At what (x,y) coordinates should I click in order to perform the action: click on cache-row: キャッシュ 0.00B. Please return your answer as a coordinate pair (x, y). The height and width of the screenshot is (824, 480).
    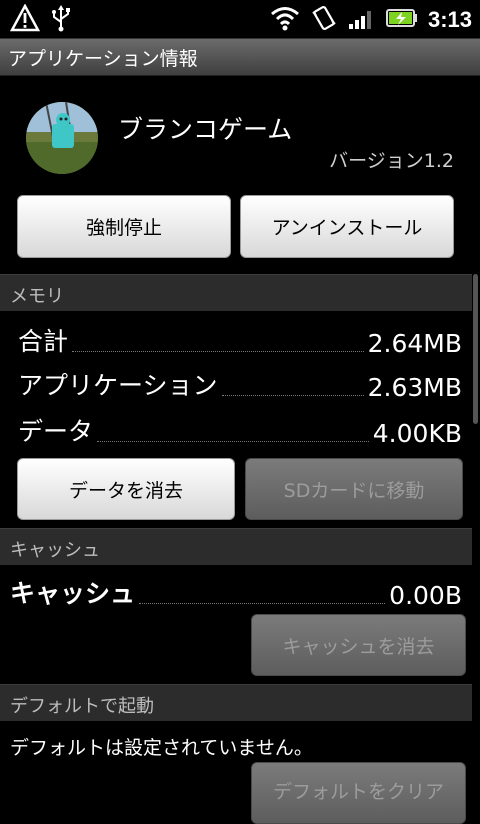
    Looking at the image, I should click on (236, 590).